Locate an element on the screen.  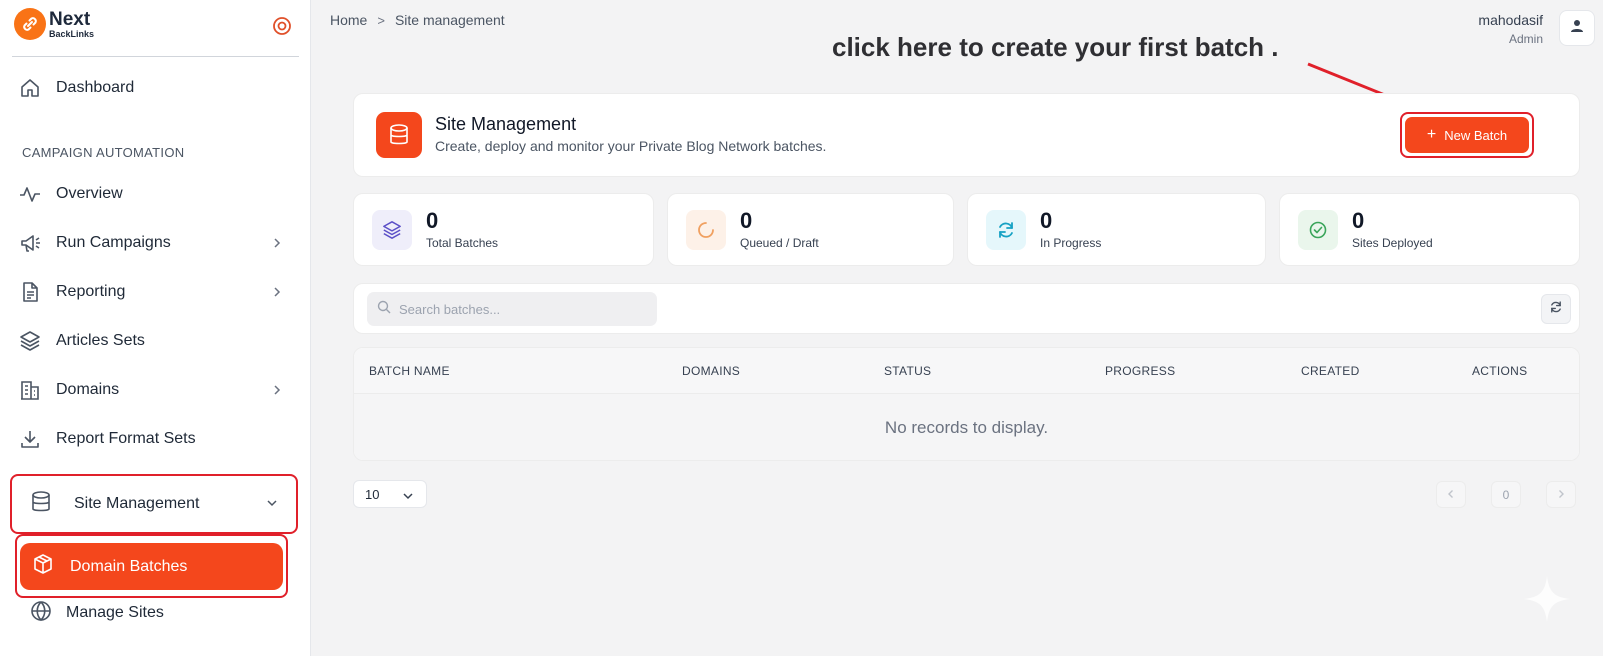
search-icon is located at coordinates (384, 309).